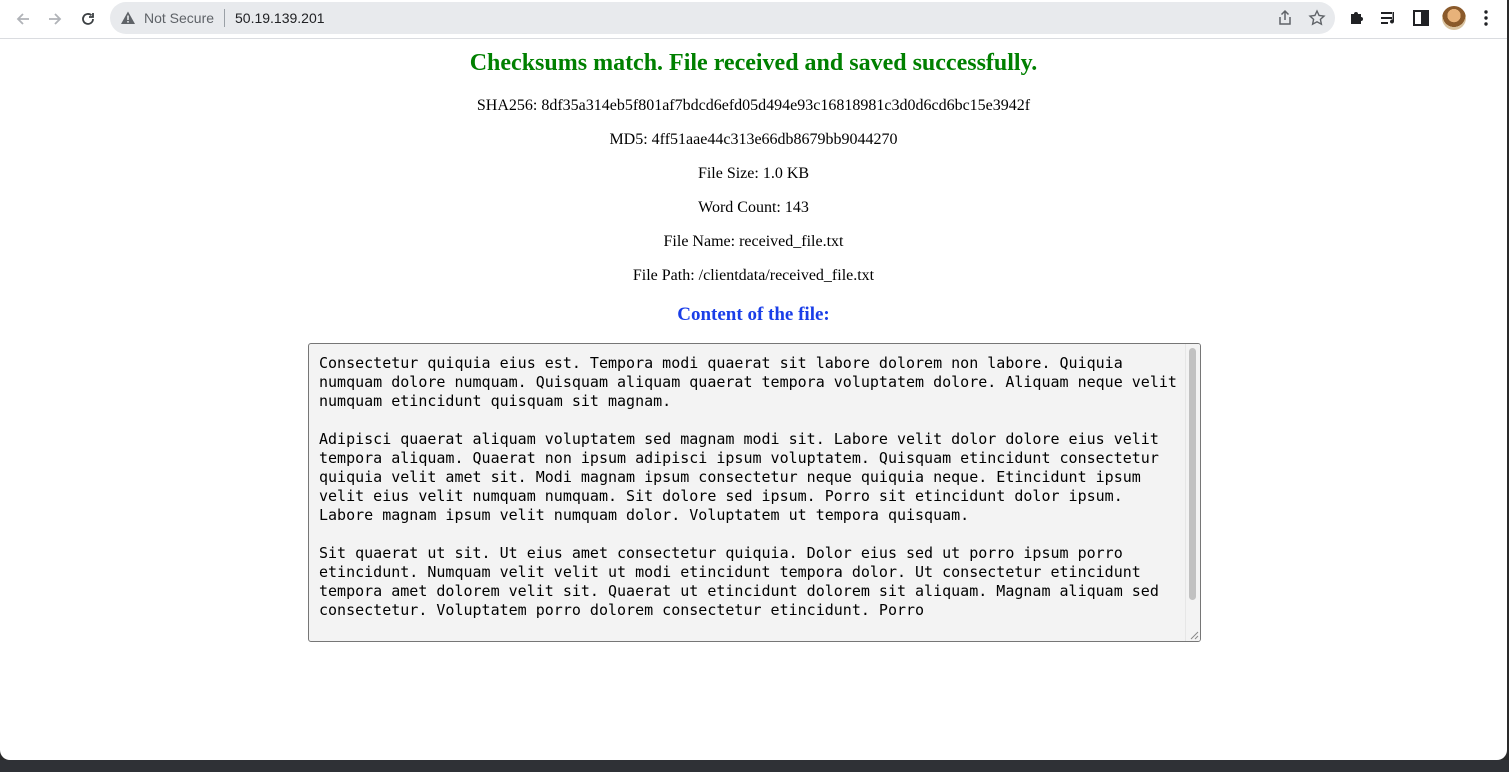  What do you see at coordinates (753, 139) in the screenshot?
I see `md5-line: MD5: 4ff51aae44c313e66db8679bb9044270` at bounding box center [753, 139].